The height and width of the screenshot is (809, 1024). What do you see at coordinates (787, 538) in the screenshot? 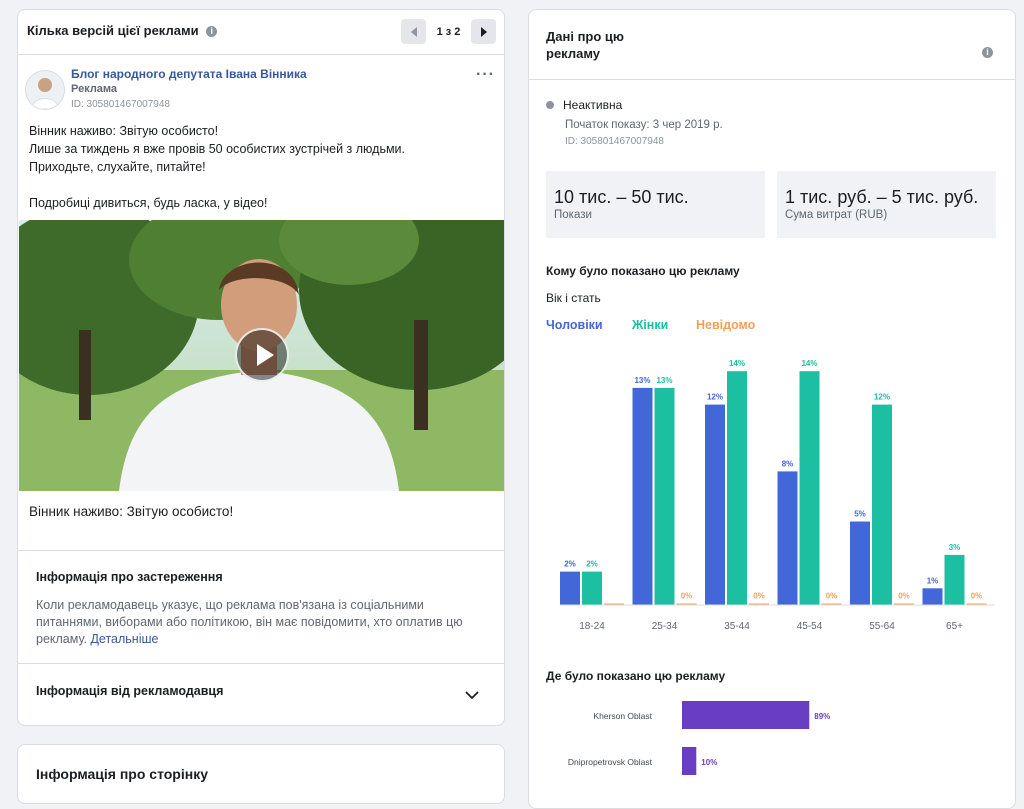
I see `bar-45-54-men` at bounding box center [787, 538].